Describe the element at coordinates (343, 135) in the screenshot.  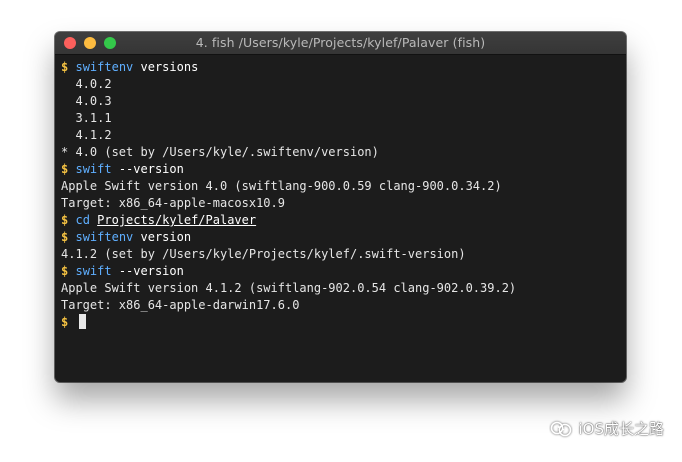
I see `output-line: 4.1.2` at that location.